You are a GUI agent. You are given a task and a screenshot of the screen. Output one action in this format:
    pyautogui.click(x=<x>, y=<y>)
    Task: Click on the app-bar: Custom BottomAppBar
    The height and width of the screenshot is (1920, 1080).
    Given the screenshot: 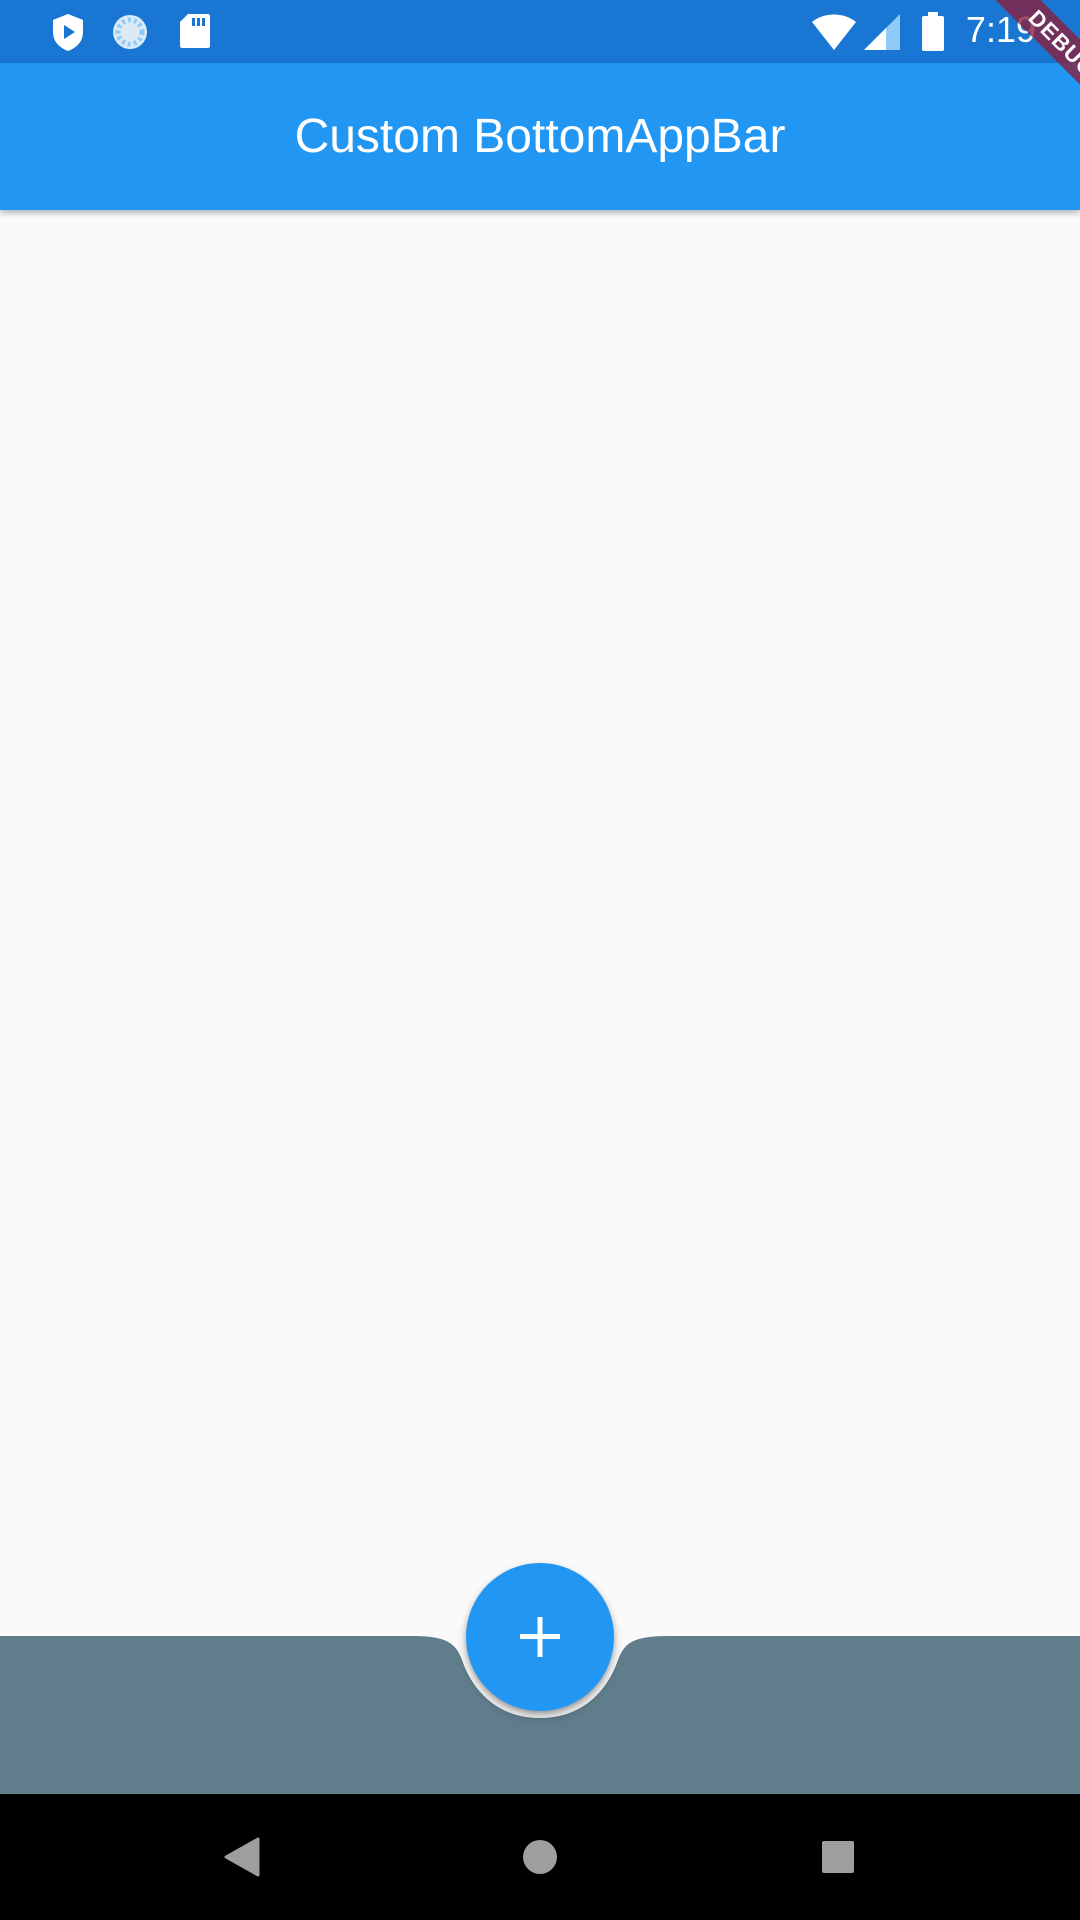 What is the action you would take?
    pyautogui.click(x=540, y=136)
    